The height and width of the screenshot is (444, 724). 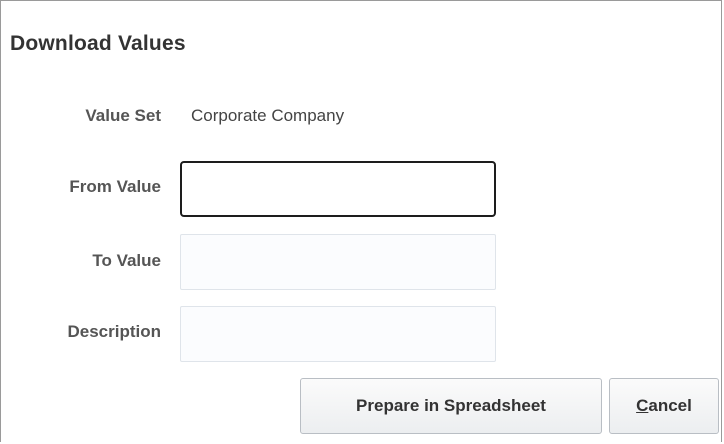 I want to click on dialog-title: Download Values, so click(x=98, y=43).